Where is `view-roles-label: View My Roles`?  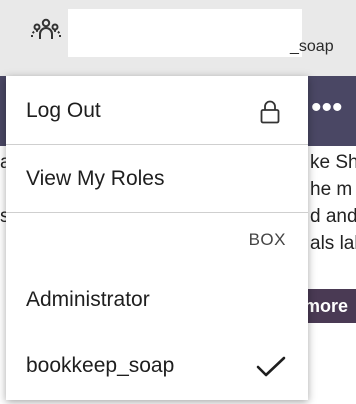
view-roles-label: View My Roles is located at coordinates (95, 178).